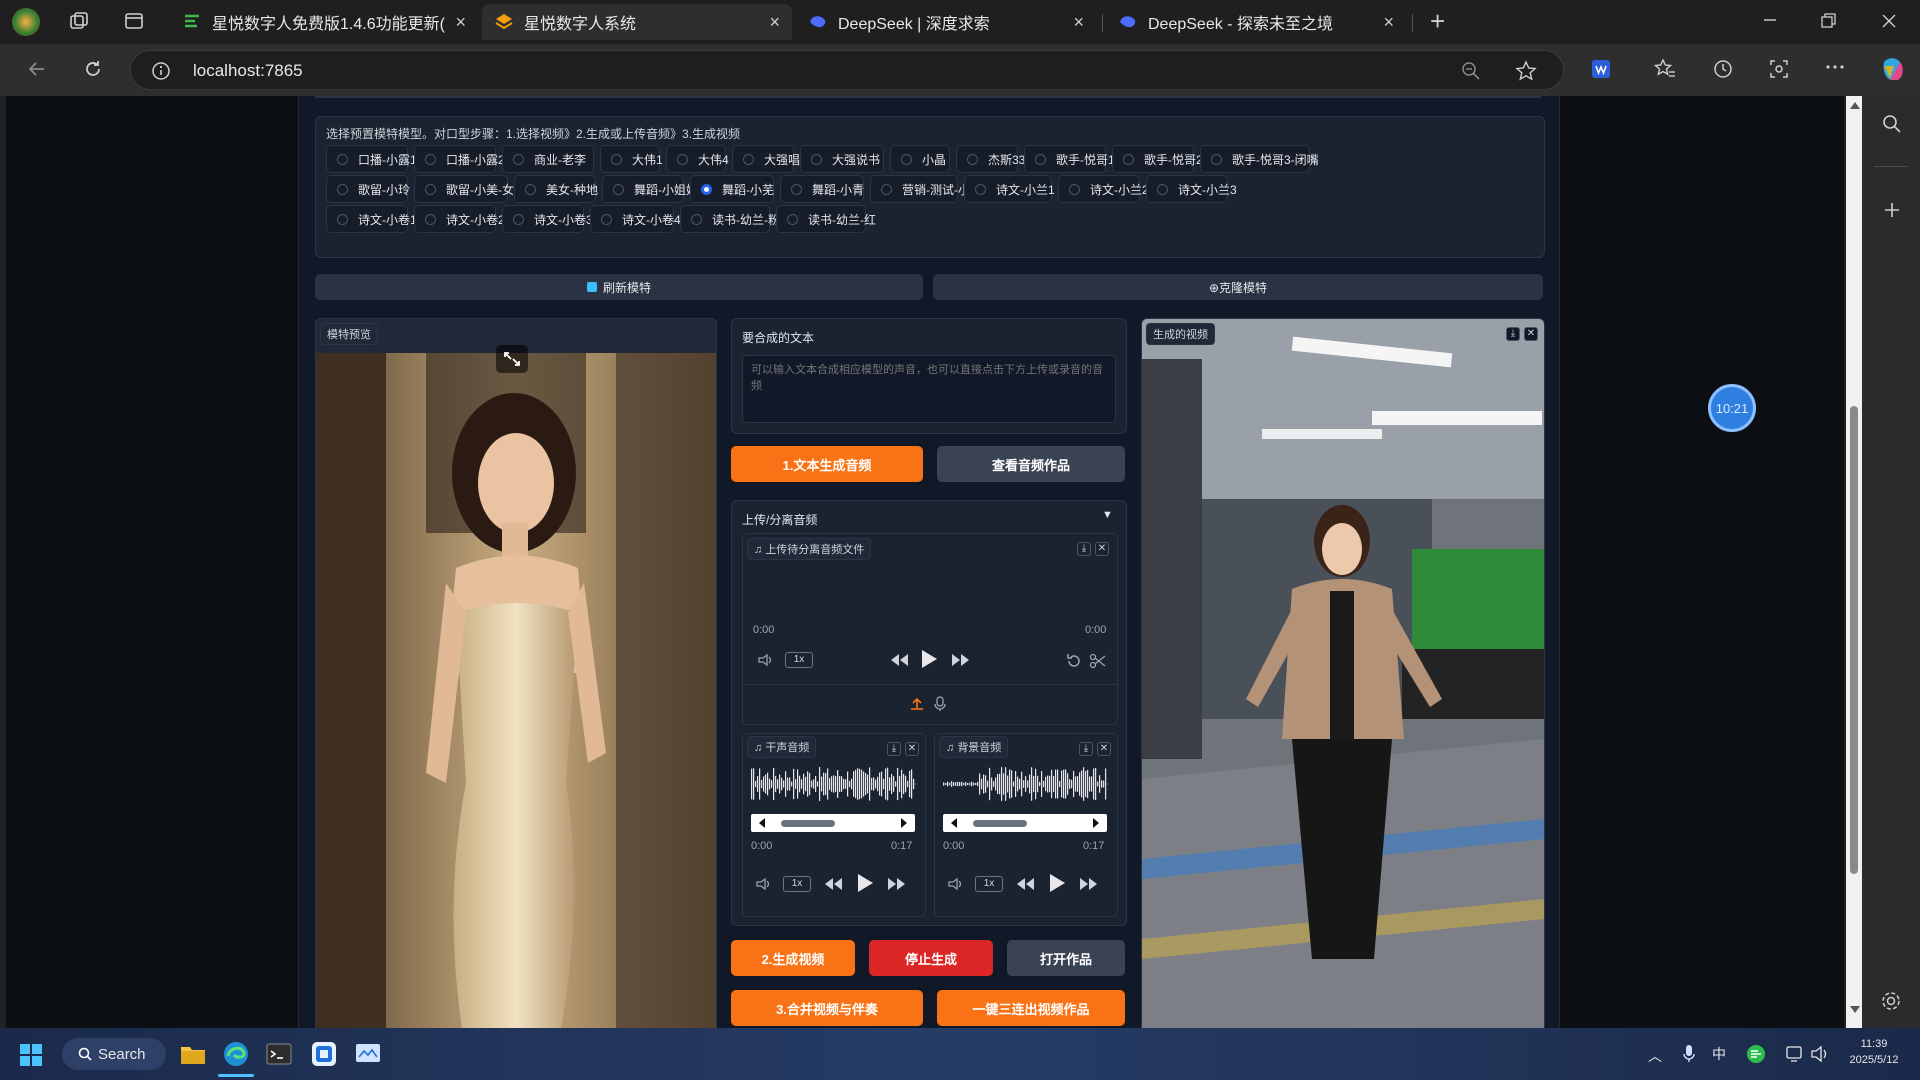  I want to click on site-info-icon, so click(161, 71).